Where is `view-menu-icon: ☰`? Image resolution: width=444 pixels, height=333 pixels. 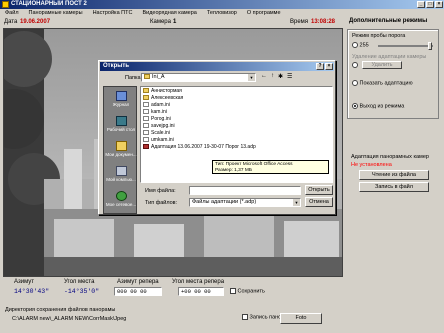
view-menu-icon: ☰ is located at coordinates (289, 76).